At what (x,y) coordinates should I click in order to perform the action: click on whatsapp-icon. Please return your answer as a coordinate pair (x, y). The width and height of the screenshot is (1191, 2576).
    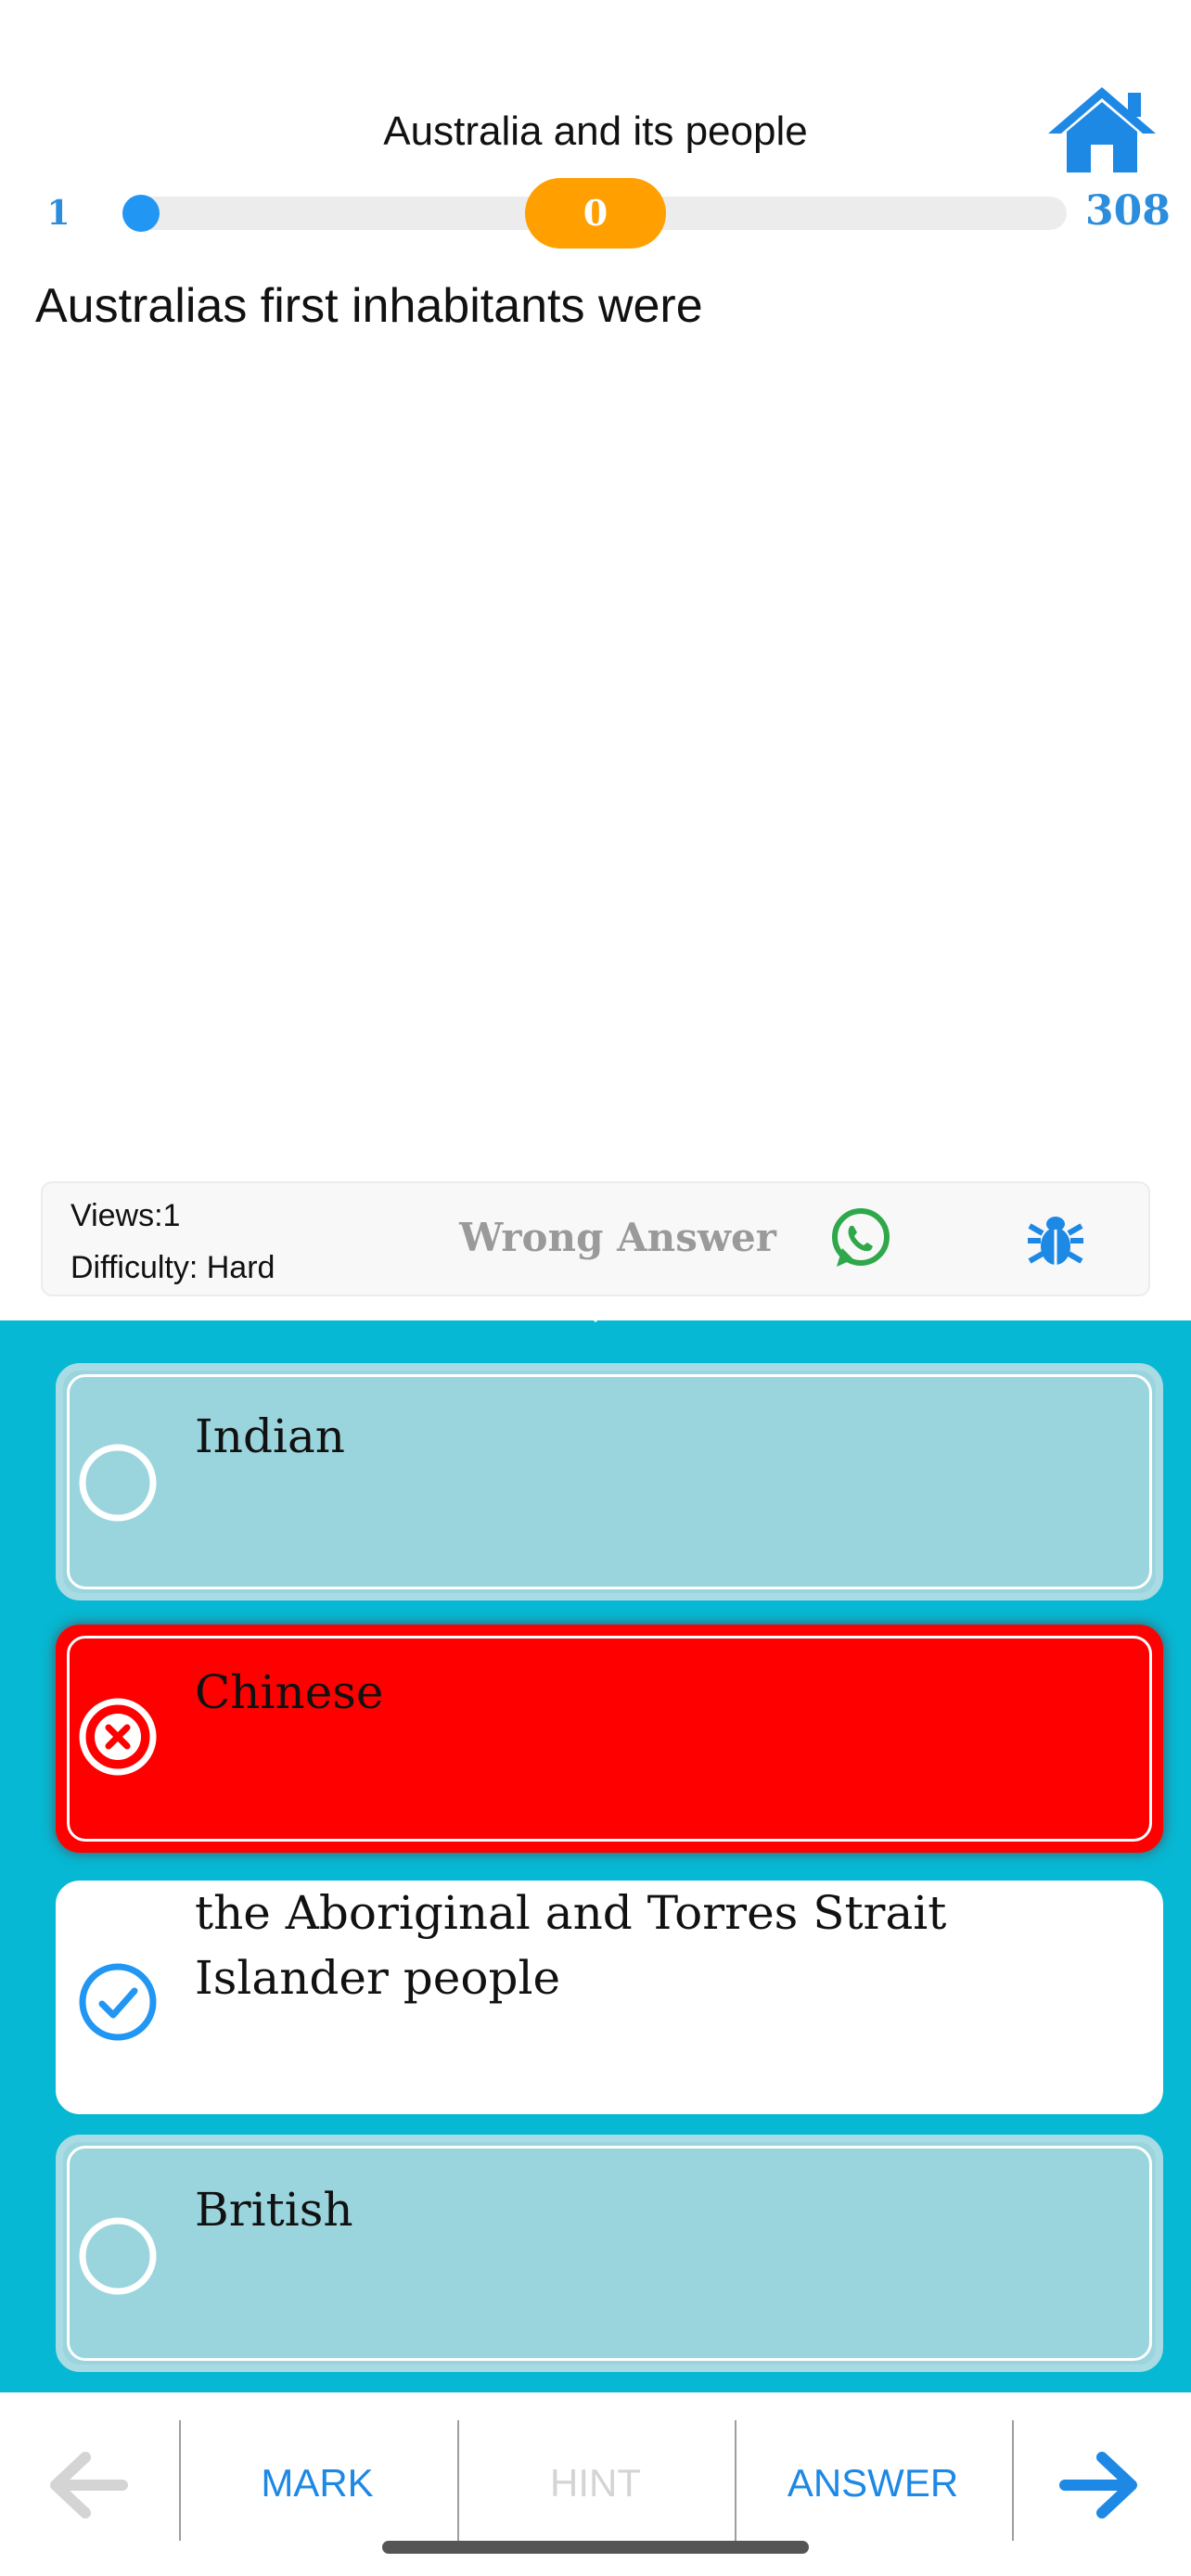
    Looking at the image, I should click on (861, 1237).